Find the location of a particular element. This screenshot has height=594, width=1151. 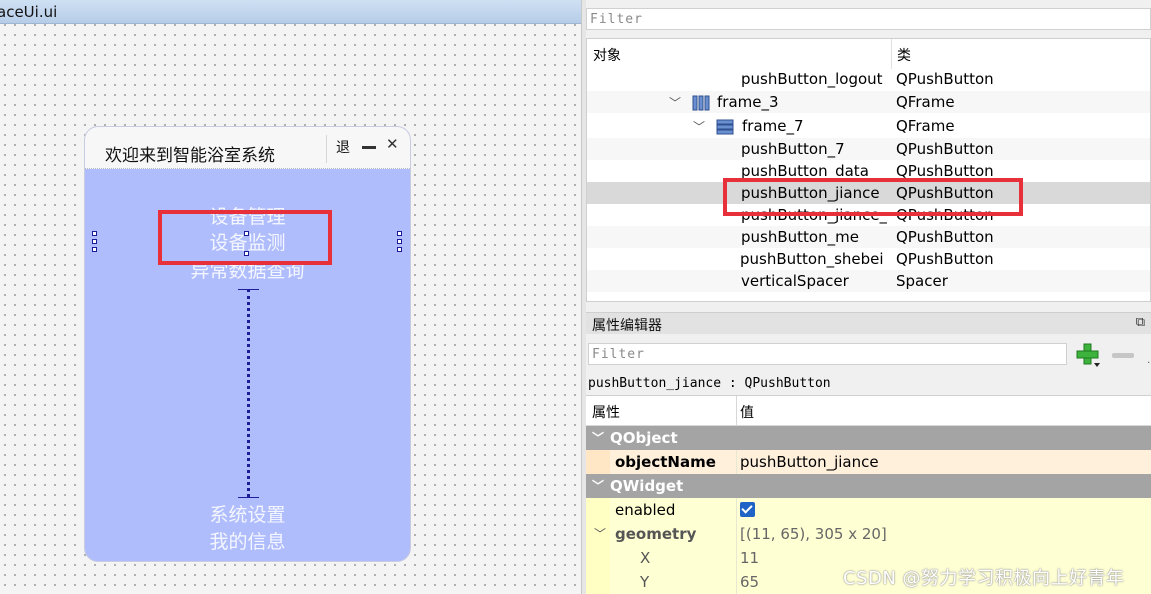

vertical-layout-icon is located at coordinates (725, 127).